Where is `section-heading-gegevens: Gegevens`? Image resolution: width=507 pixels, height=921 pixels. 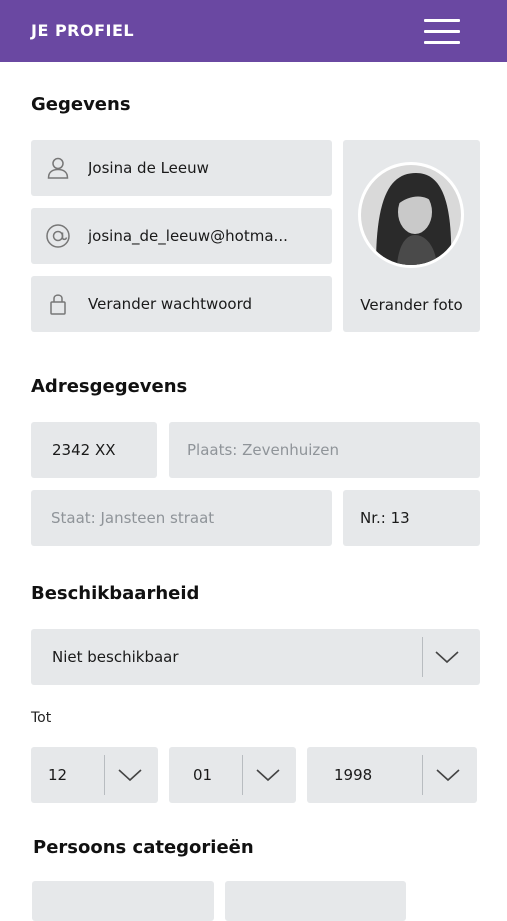 section-heading-gegevens: Gegevens is located at coordinates (81, 104).